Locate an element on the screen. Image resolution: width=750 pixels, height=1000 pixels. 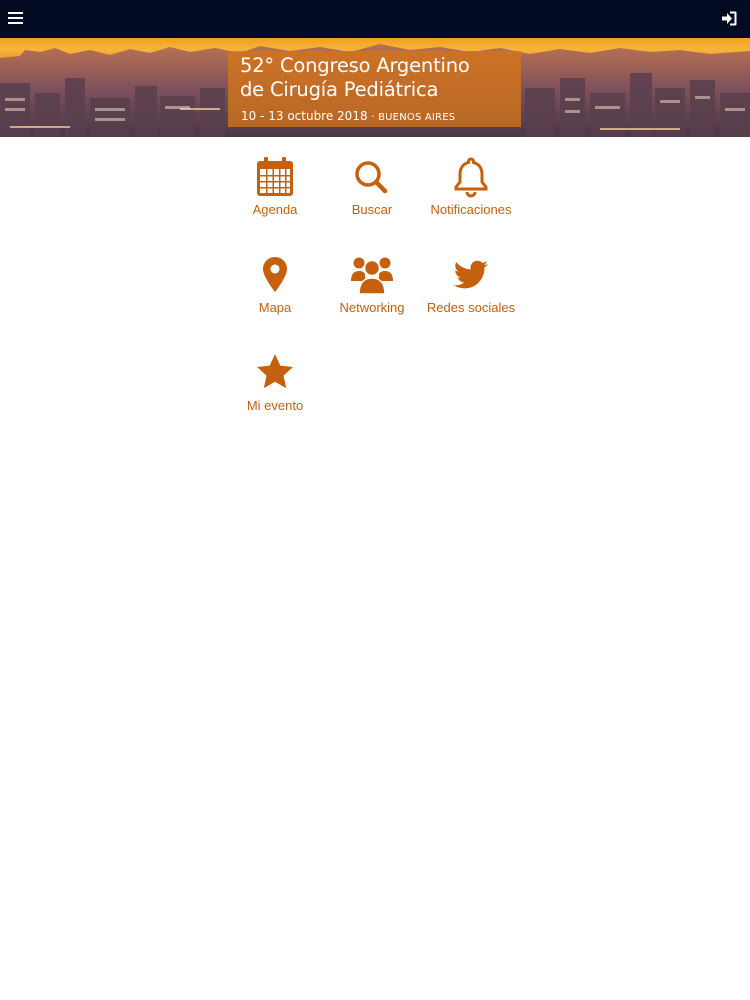
menu-item-label: Notificaciones is located at coordinates (471, 209).